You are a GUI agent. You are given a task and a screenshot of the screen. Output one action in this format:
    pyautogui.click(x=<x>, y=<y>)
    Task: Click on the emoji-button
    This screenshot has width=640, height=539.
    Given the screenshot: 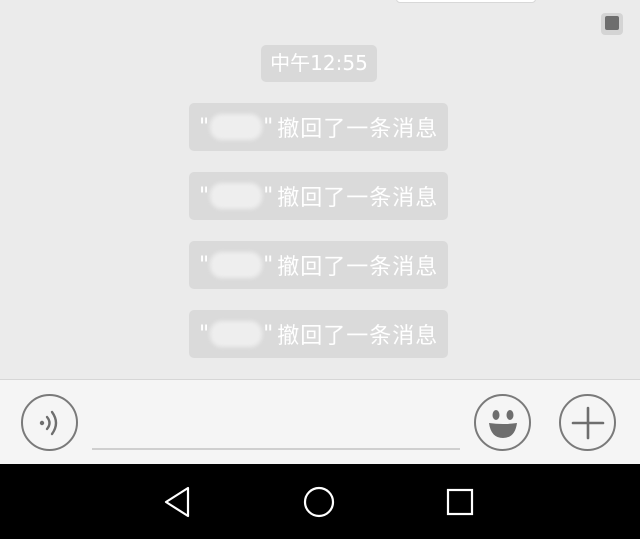 What is the action you would take?
    pyautogui.click(x=502, y=422)
    